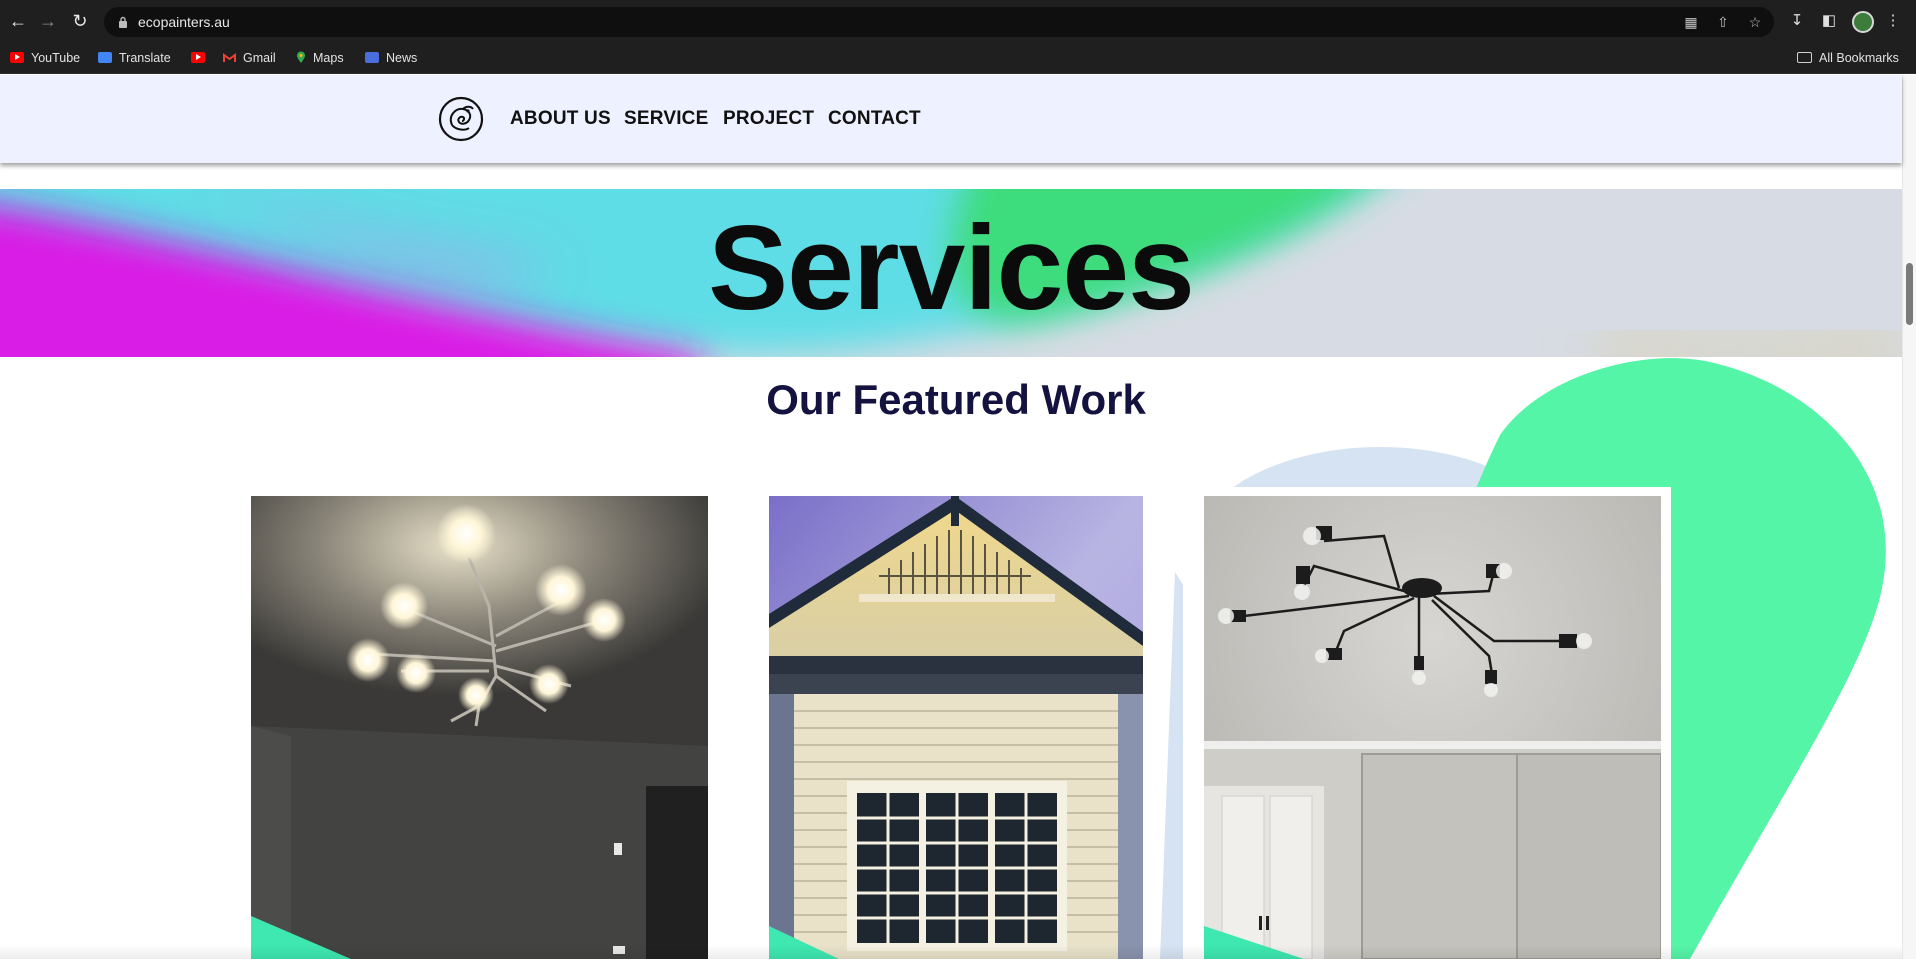 This screenshot has height=959, width=1916. Describe the element at coordinates (951, 952) in the screenshot. I see `bottom-shadow` at that location.